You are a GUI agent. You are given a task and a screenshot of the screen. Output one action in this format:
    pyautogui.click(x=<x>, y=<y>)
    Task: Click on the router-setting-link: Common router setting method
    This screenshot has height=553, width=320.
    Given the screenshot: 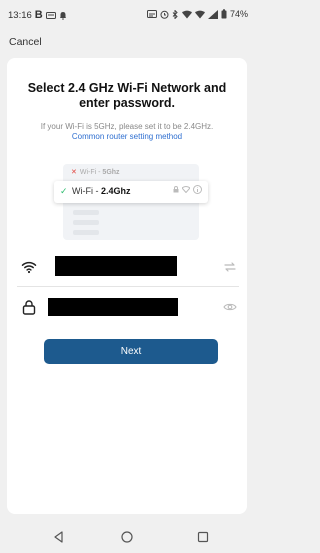 What is the action you would take?
    pyautogui.click(x=127, y=137)
    